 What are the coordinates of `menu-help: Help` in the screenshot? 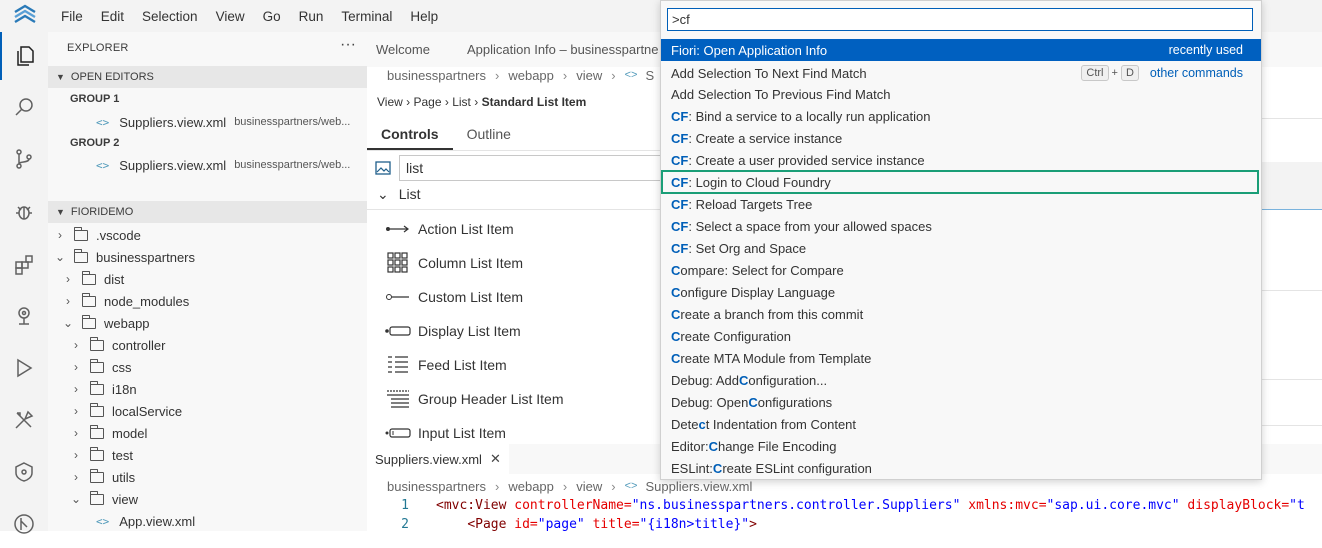 It's located at (424, 16).